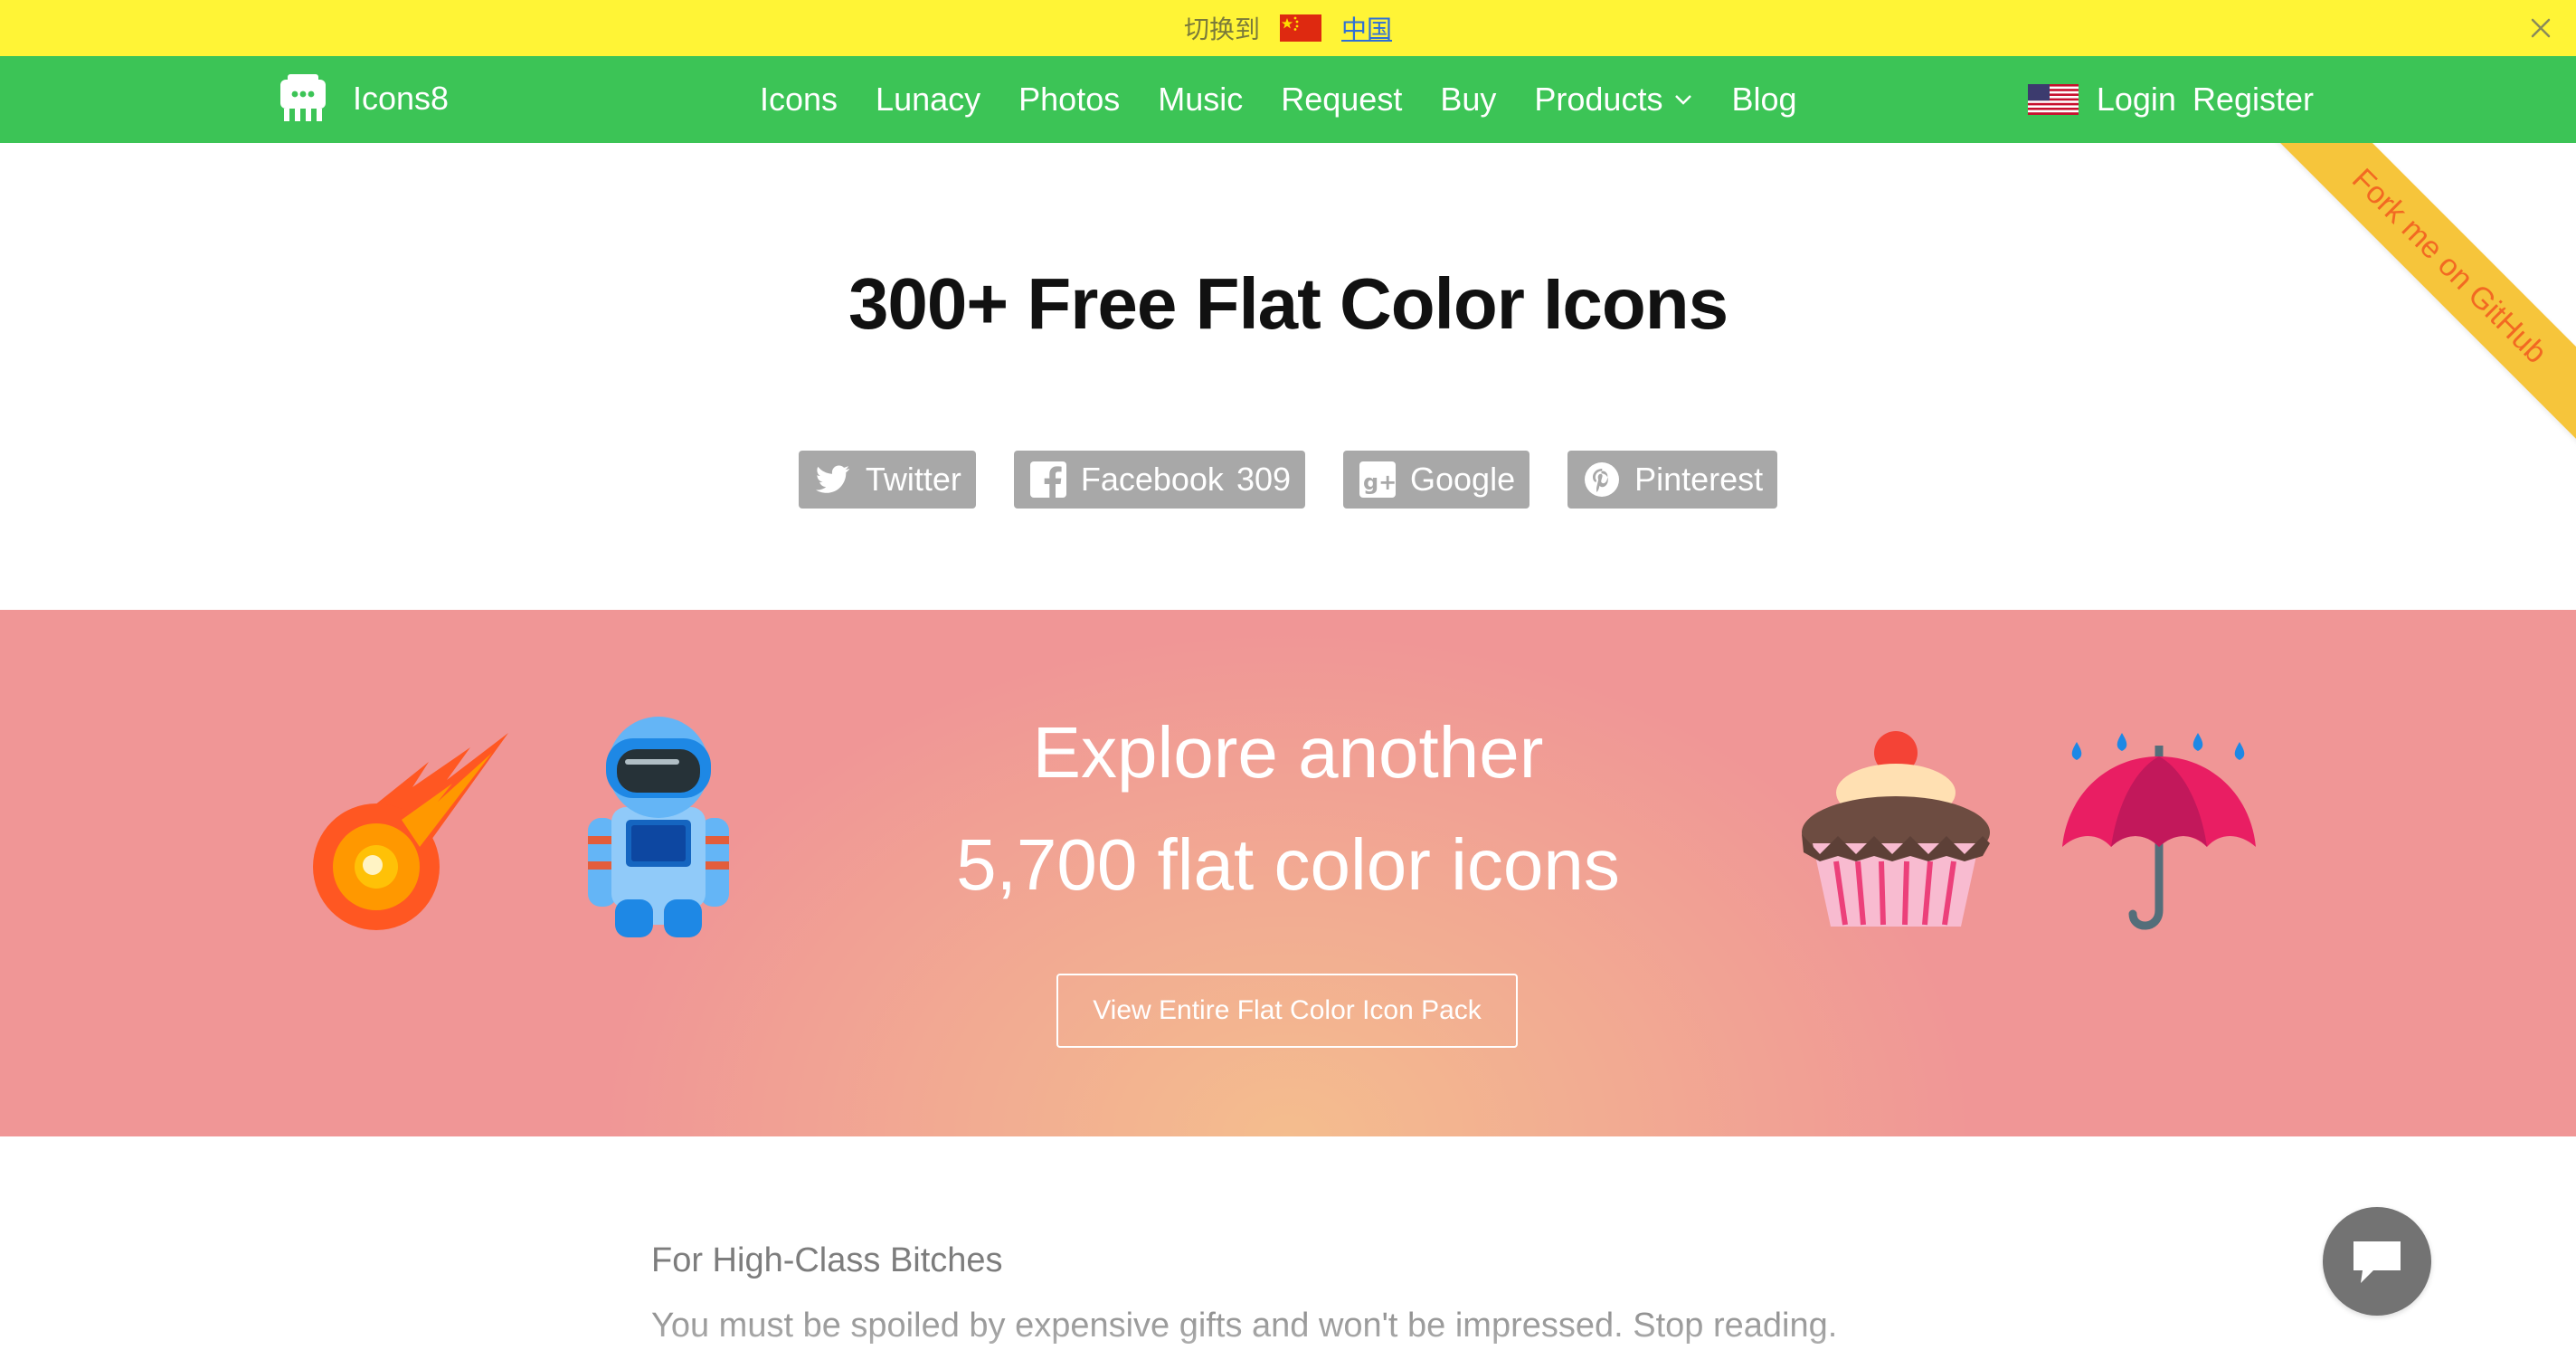 The height and width of the screenshot is (1350, 2576). I want to click on nav-link-products-label: Products, so click(1599, 100).